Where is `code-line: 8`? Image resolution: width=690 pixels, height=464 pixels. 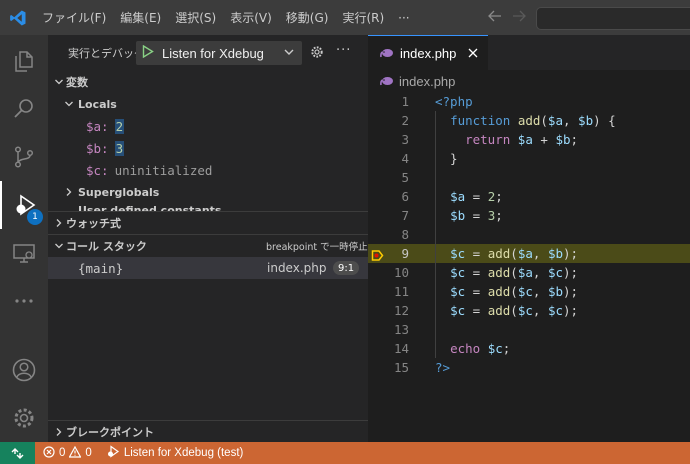
code-line: 8 is located at coordinates (529, 234).